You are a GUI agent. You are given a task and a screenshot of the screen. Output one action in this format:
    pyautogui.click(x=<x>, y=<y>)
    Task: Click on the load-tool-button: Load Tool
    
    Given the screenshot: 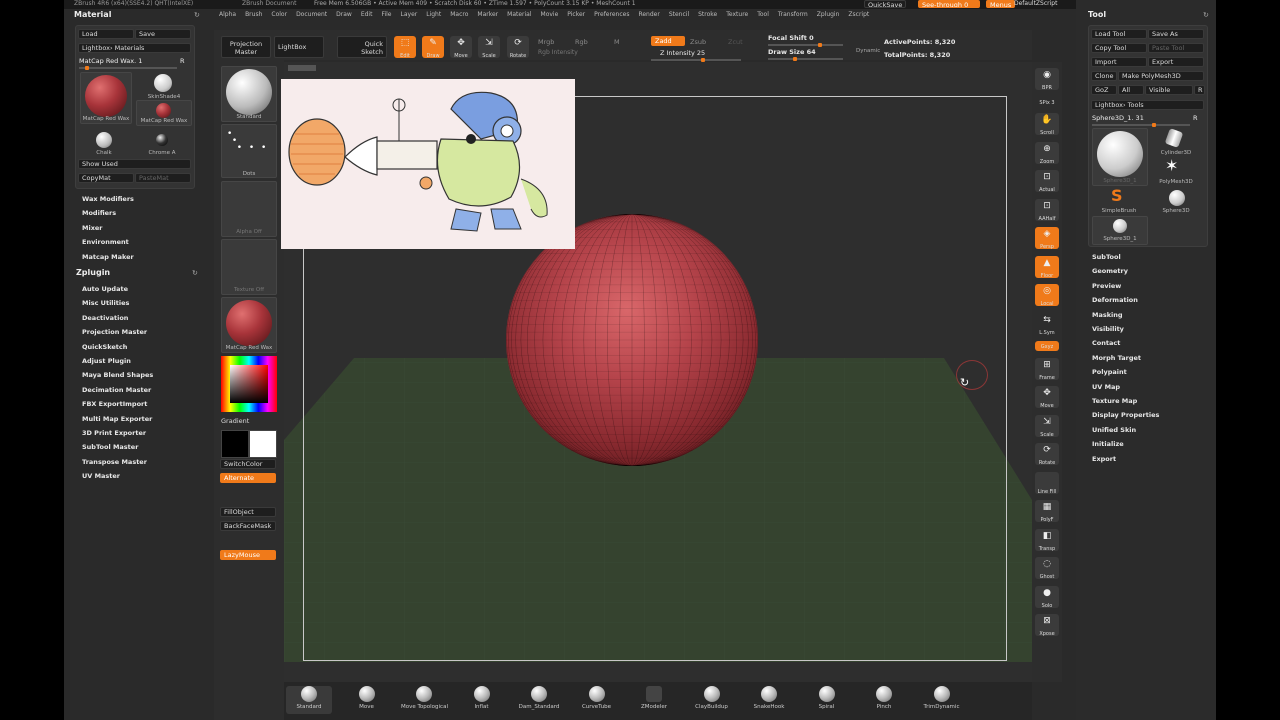 What is the action you would take?
    pyautogui.click(x=1119, y=34)
    